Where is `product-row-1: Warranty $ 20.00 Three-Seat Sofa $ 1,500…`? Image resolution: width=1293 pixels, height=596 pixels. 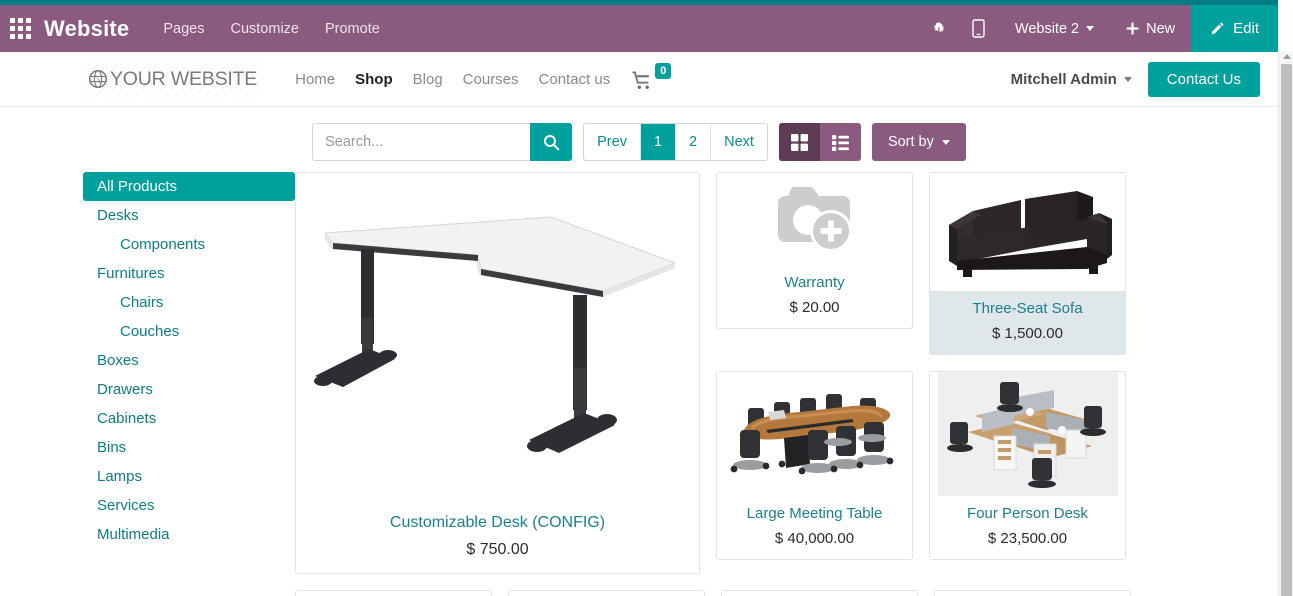
product-row-1: Warranty $ 20.00 Three-Seat Sofa $ 1,500… is located at coordinates (921, 263).